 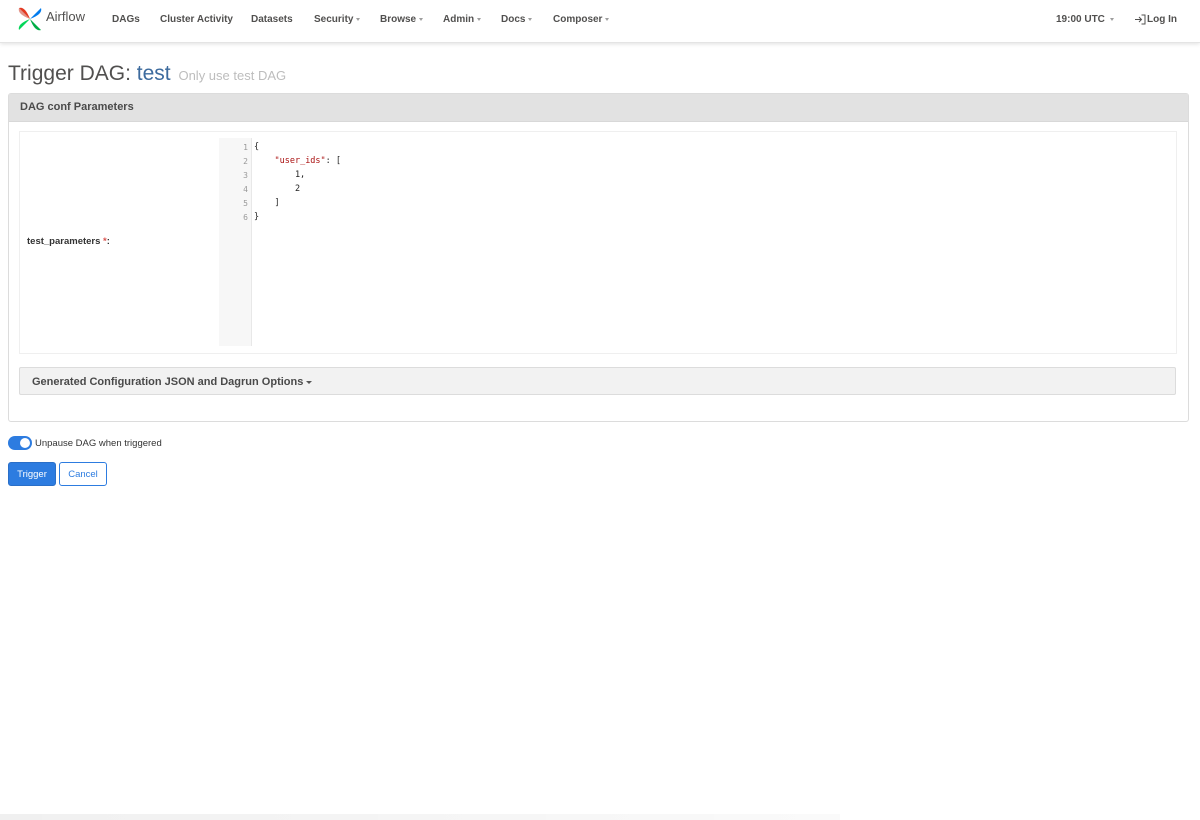 I want to click on nav-docs: Docs, so click(x=517, y=19).